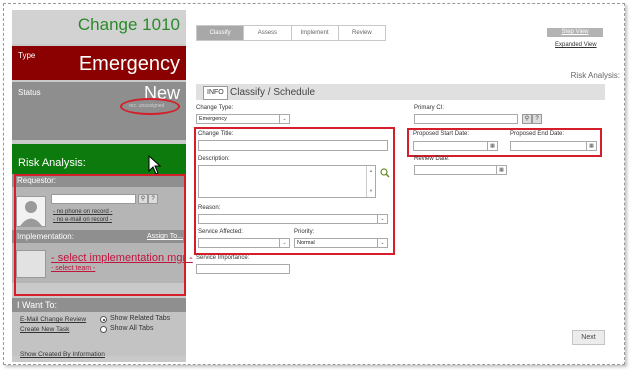  Describe the element at coordinates (100, 235) in the screenshot. I see `requestor-implementation-highlight` at that location.